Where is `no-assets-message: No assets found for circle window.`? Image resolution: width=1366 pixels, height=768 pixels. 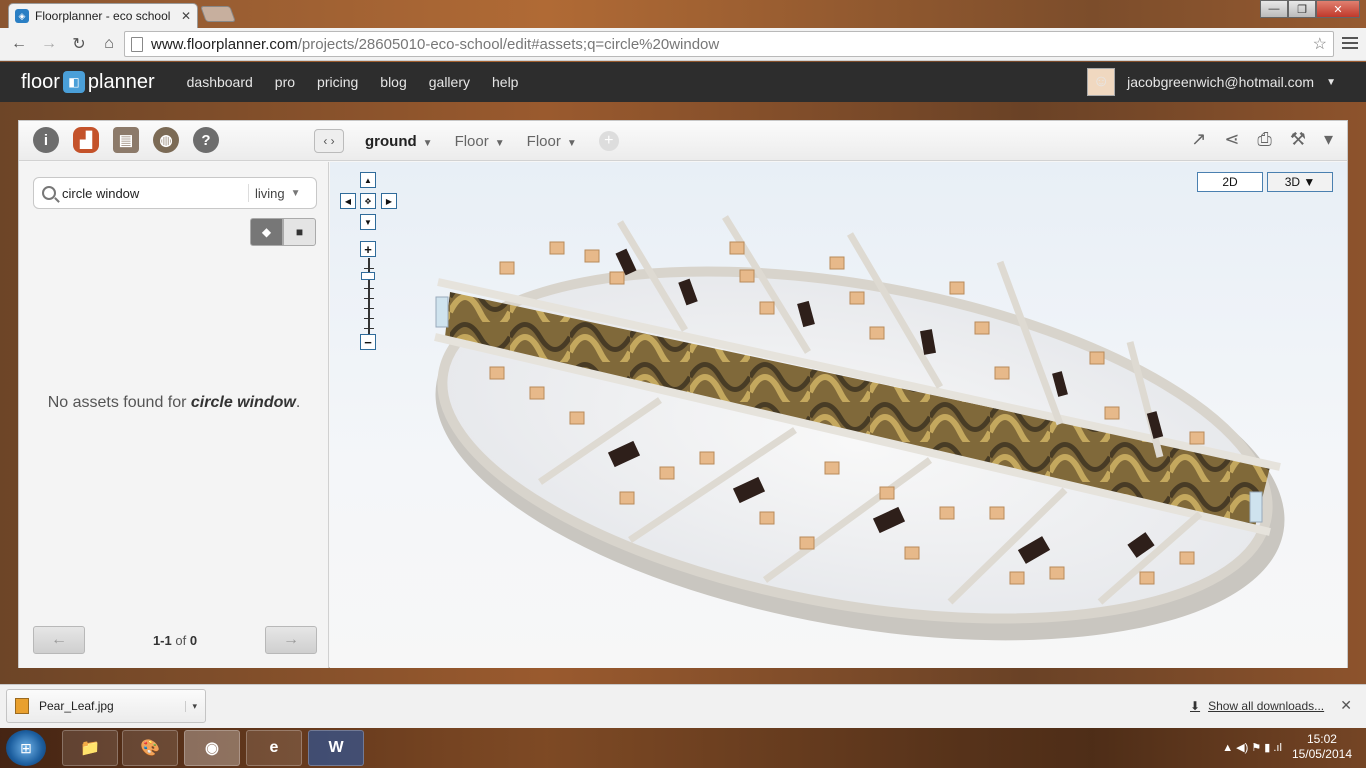 no-assets-message: No assets found for circle window. is located at coordinates (174, 402).